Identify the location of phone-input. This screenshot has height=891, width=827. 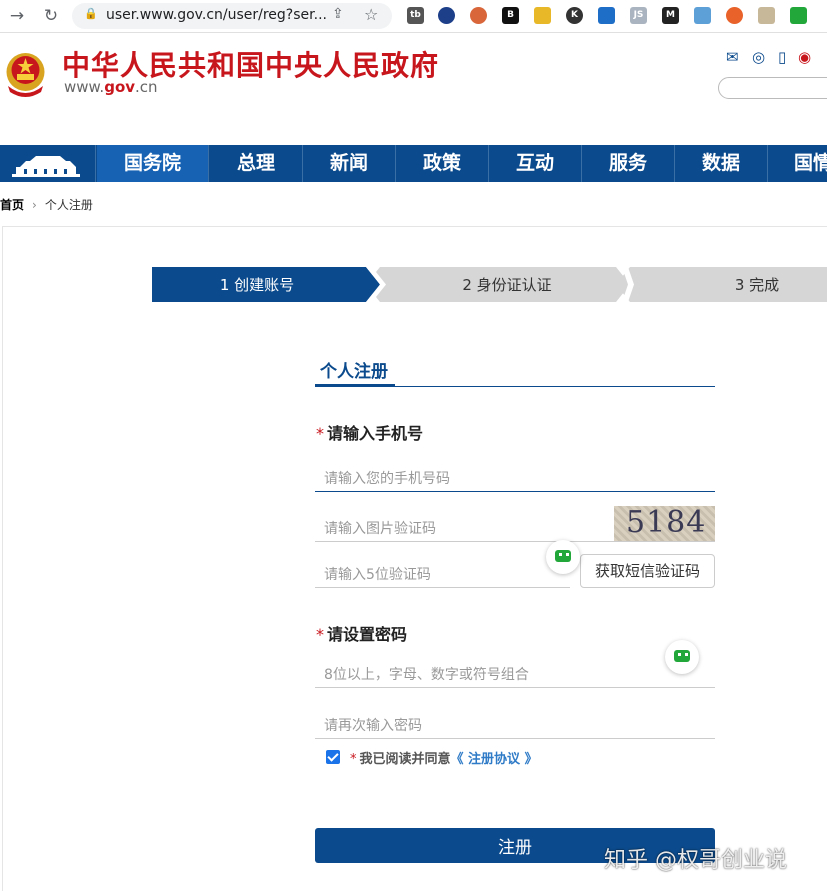
(515, 479).